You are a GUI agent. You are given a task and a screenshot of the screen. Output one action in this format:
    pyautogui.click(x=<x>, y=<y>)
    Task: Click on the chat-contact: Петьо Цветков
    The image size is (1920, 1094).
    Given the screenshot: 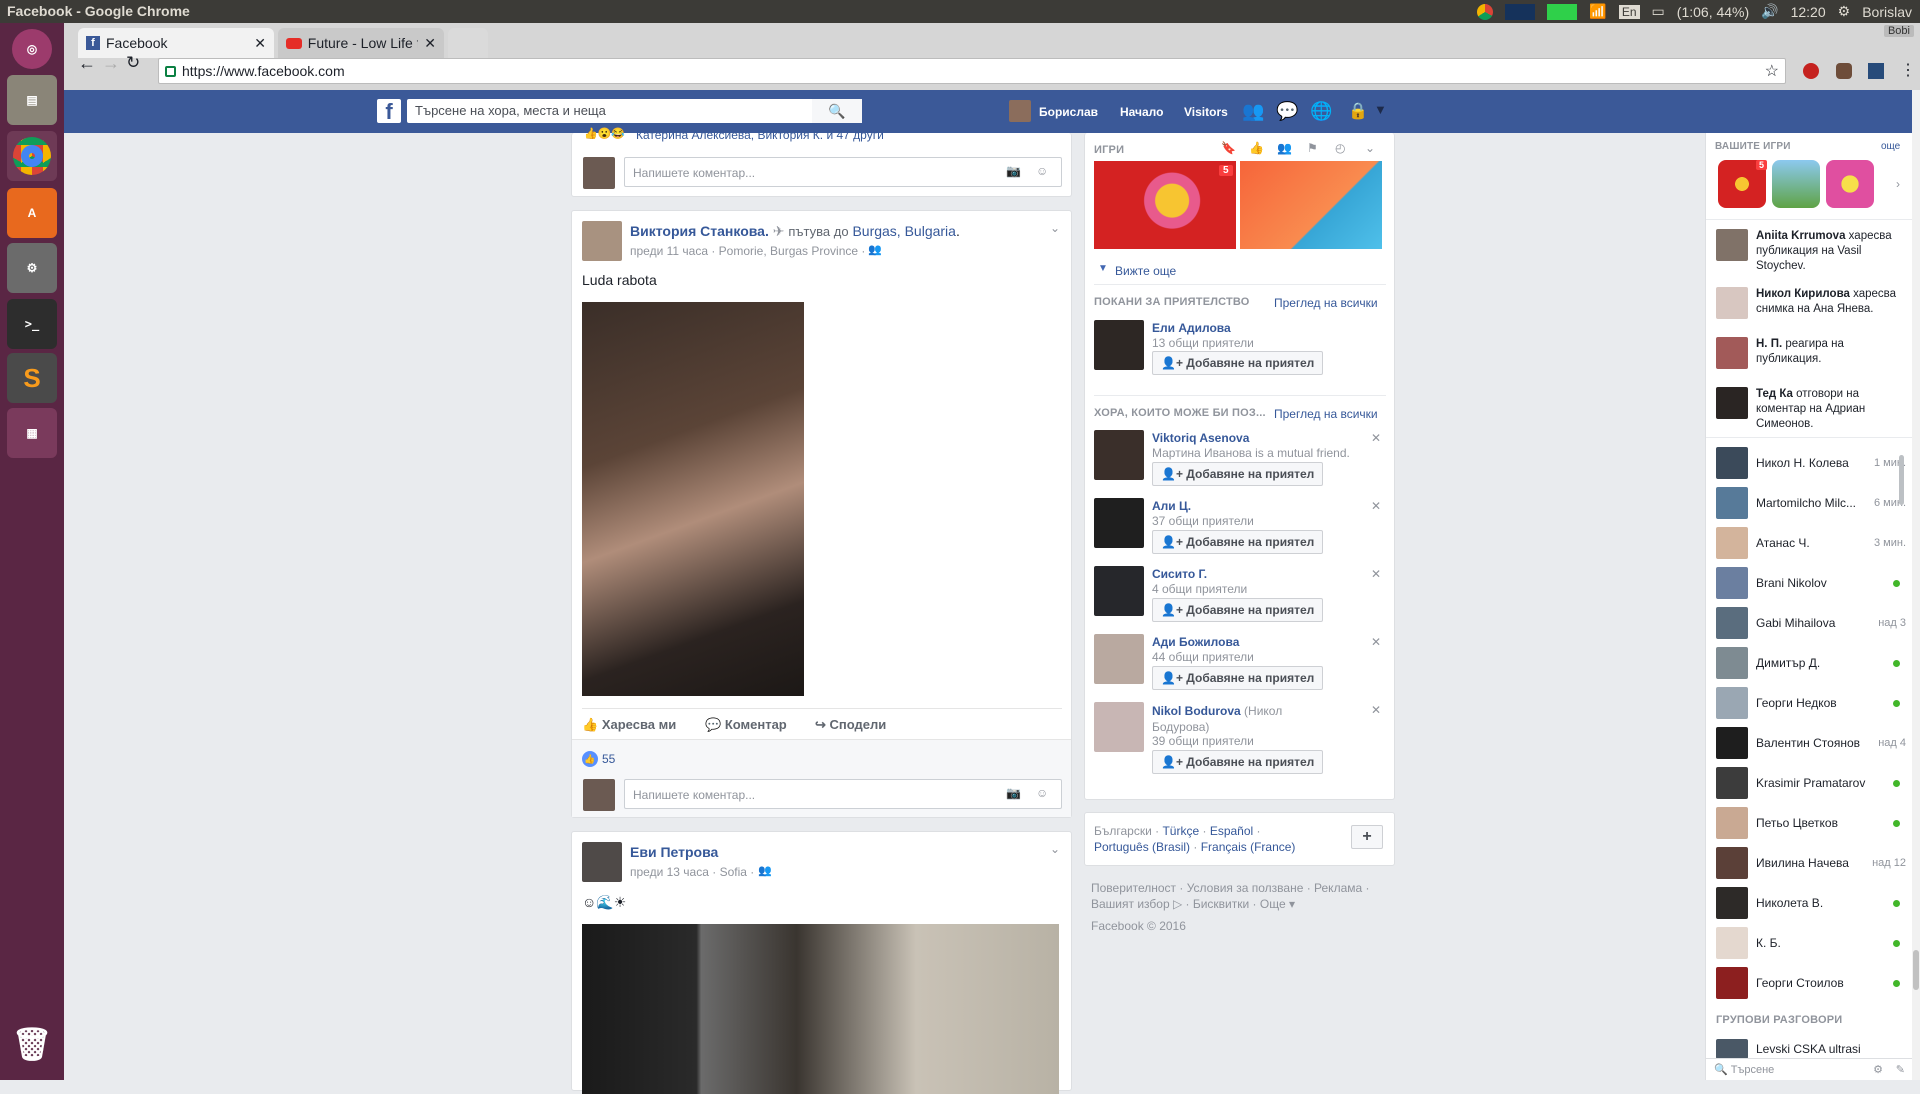 What is the action you would take?
    pyautogui.click(x=1811, y=823)
    